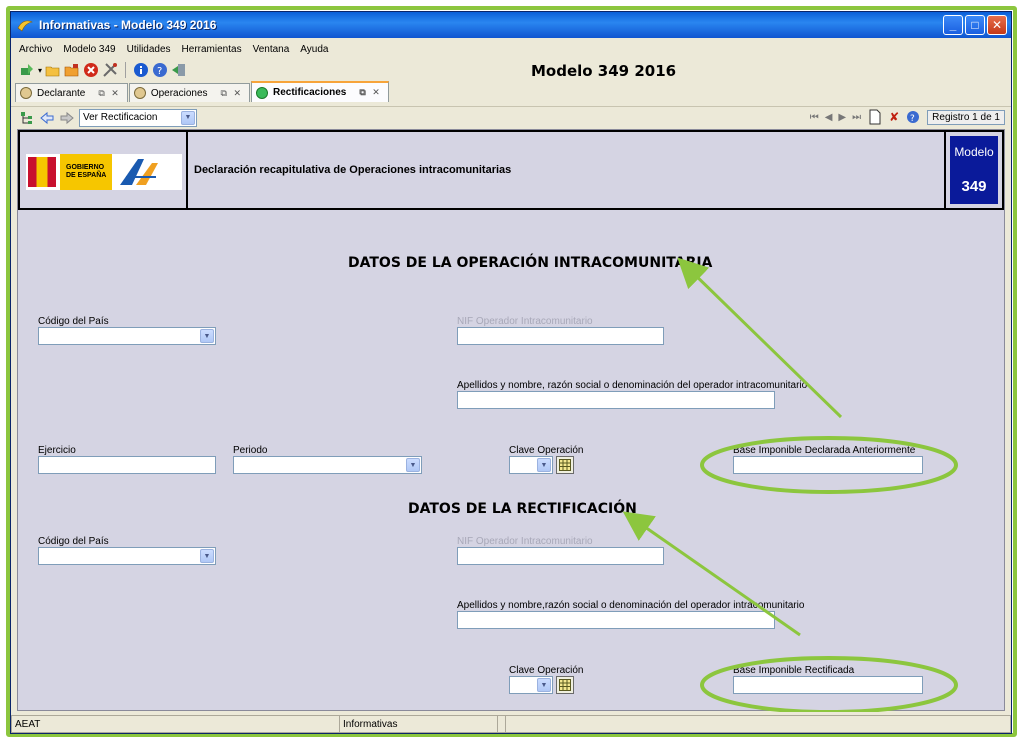 This screenshot has height=742, width=1024. I want to click on gobierno-aeat-logo: GOBIERNO DE ESPAÑA, so click(104, 172).